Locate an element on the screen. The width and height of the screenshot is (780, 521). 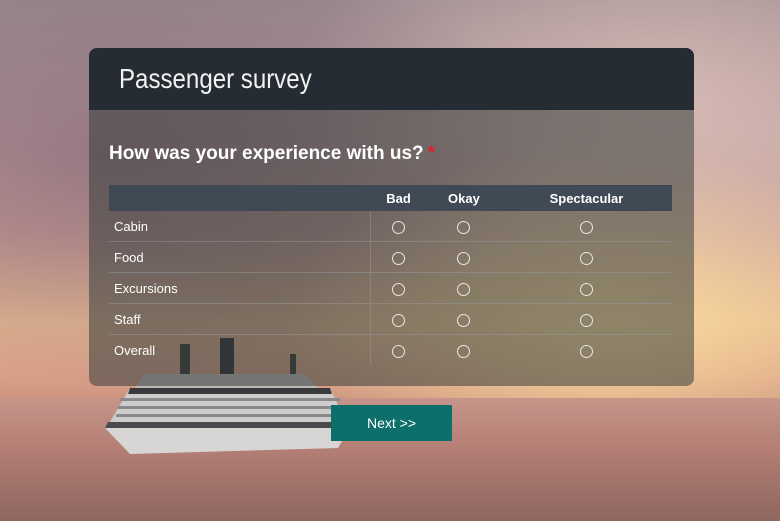
column-header-bad: Bad is located at coordinates (399, 198).